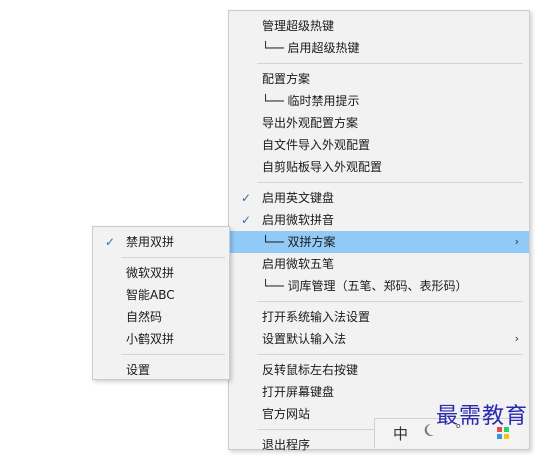  I want to click on menu-item-microsoft-pinyin: ✓ 启用微软拼音, so click(379, 220).